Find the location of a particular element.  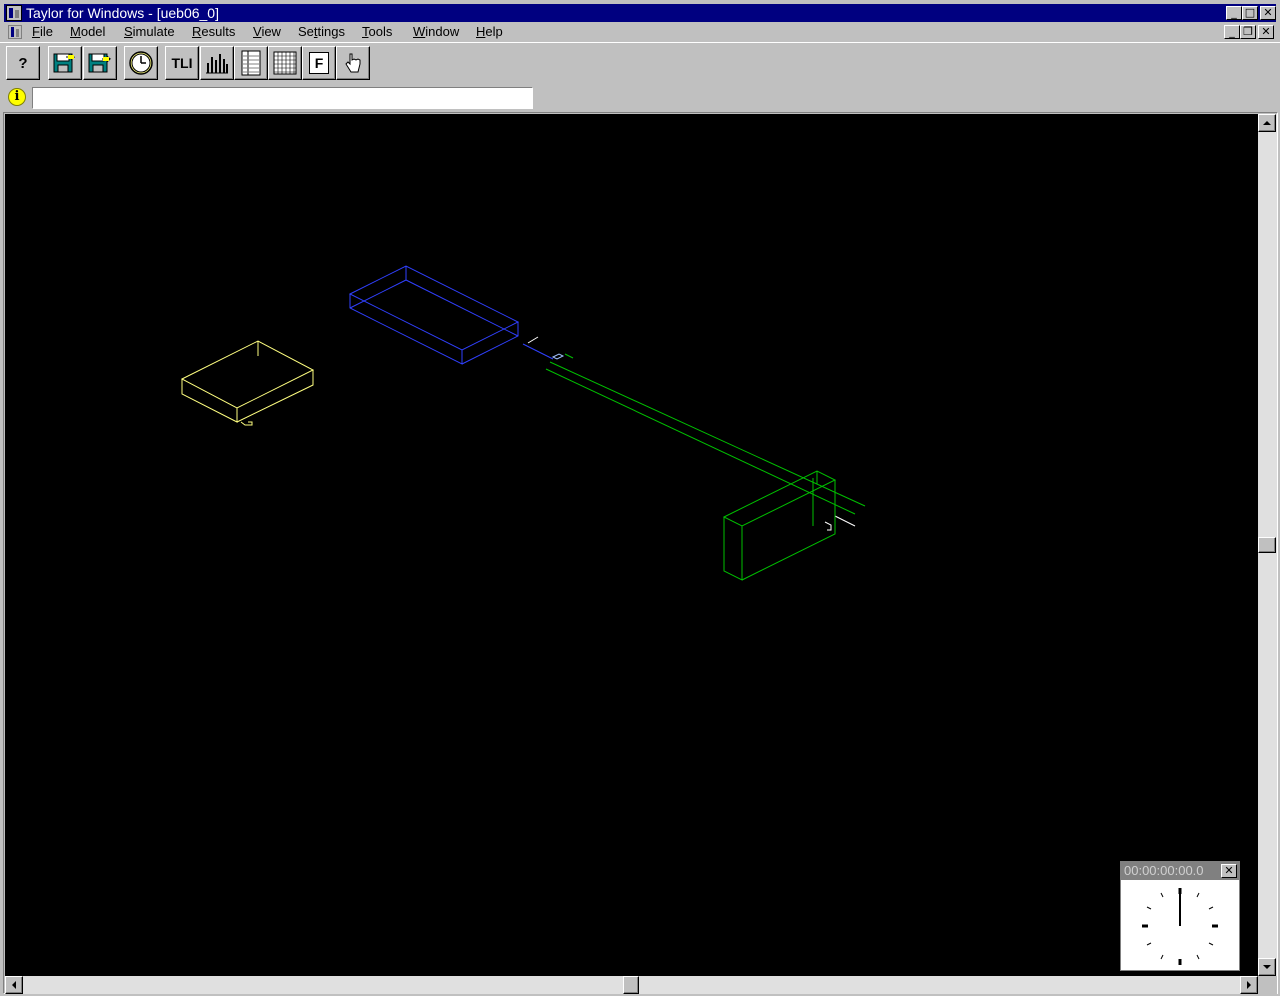

open-button is located at coordinates (65, 63).